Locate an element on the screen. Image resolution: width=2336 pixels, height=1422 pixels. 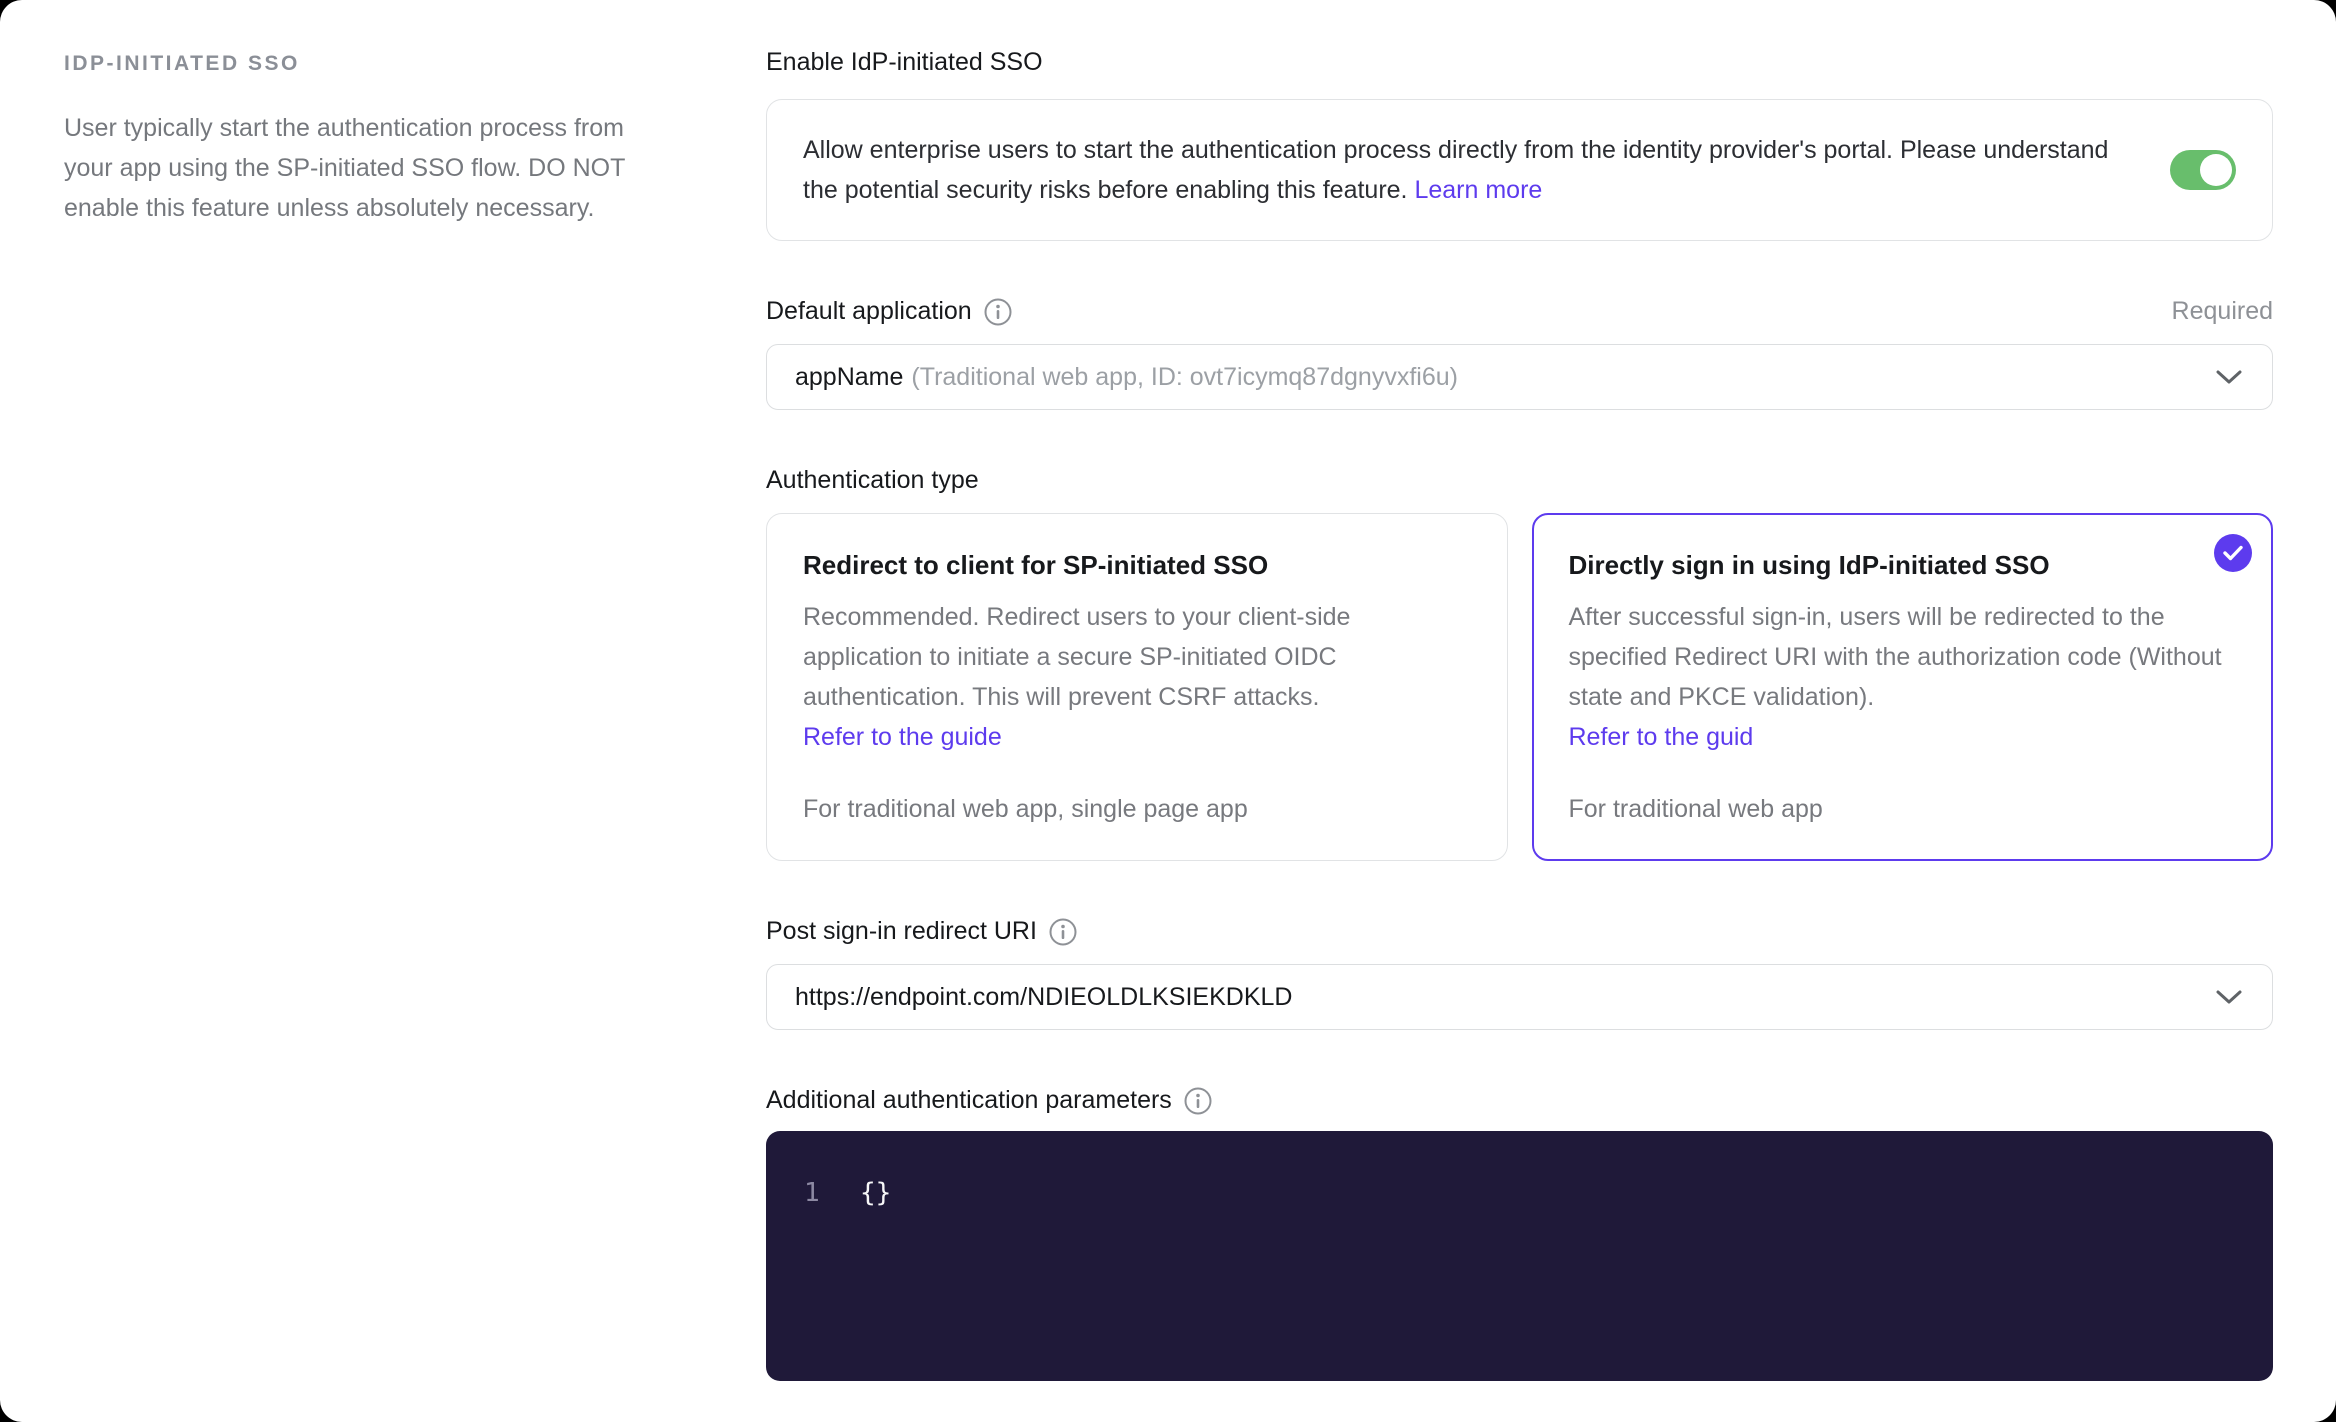
additional-params-label: Additional authentication parameters is located at coordinates (1519, 1100).